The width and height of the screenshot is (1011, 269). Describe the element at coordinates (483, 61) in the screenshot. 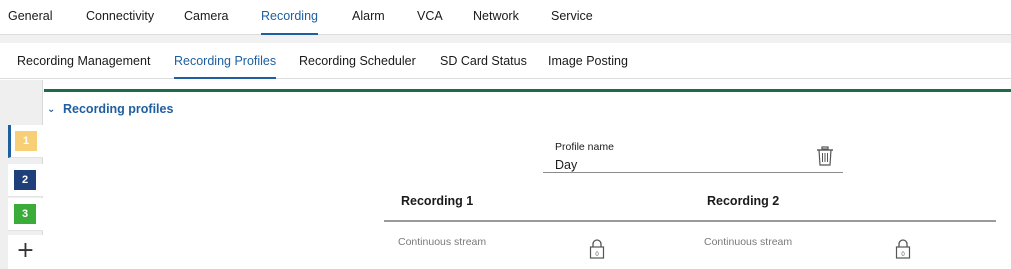

I see `tab-sd-card-status: SD Card Status` at that location.